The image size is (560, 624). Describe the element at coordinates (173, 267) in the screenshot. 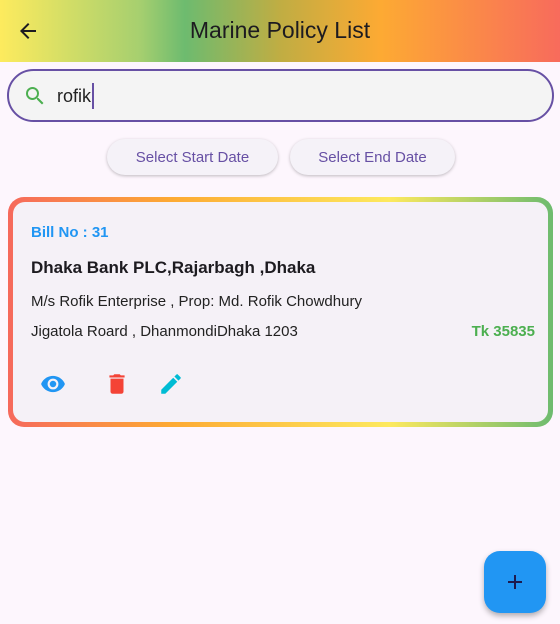

I see `bank-name: Dhaka Bank PLC,Rajarbagh ,Dhaka` at that location.